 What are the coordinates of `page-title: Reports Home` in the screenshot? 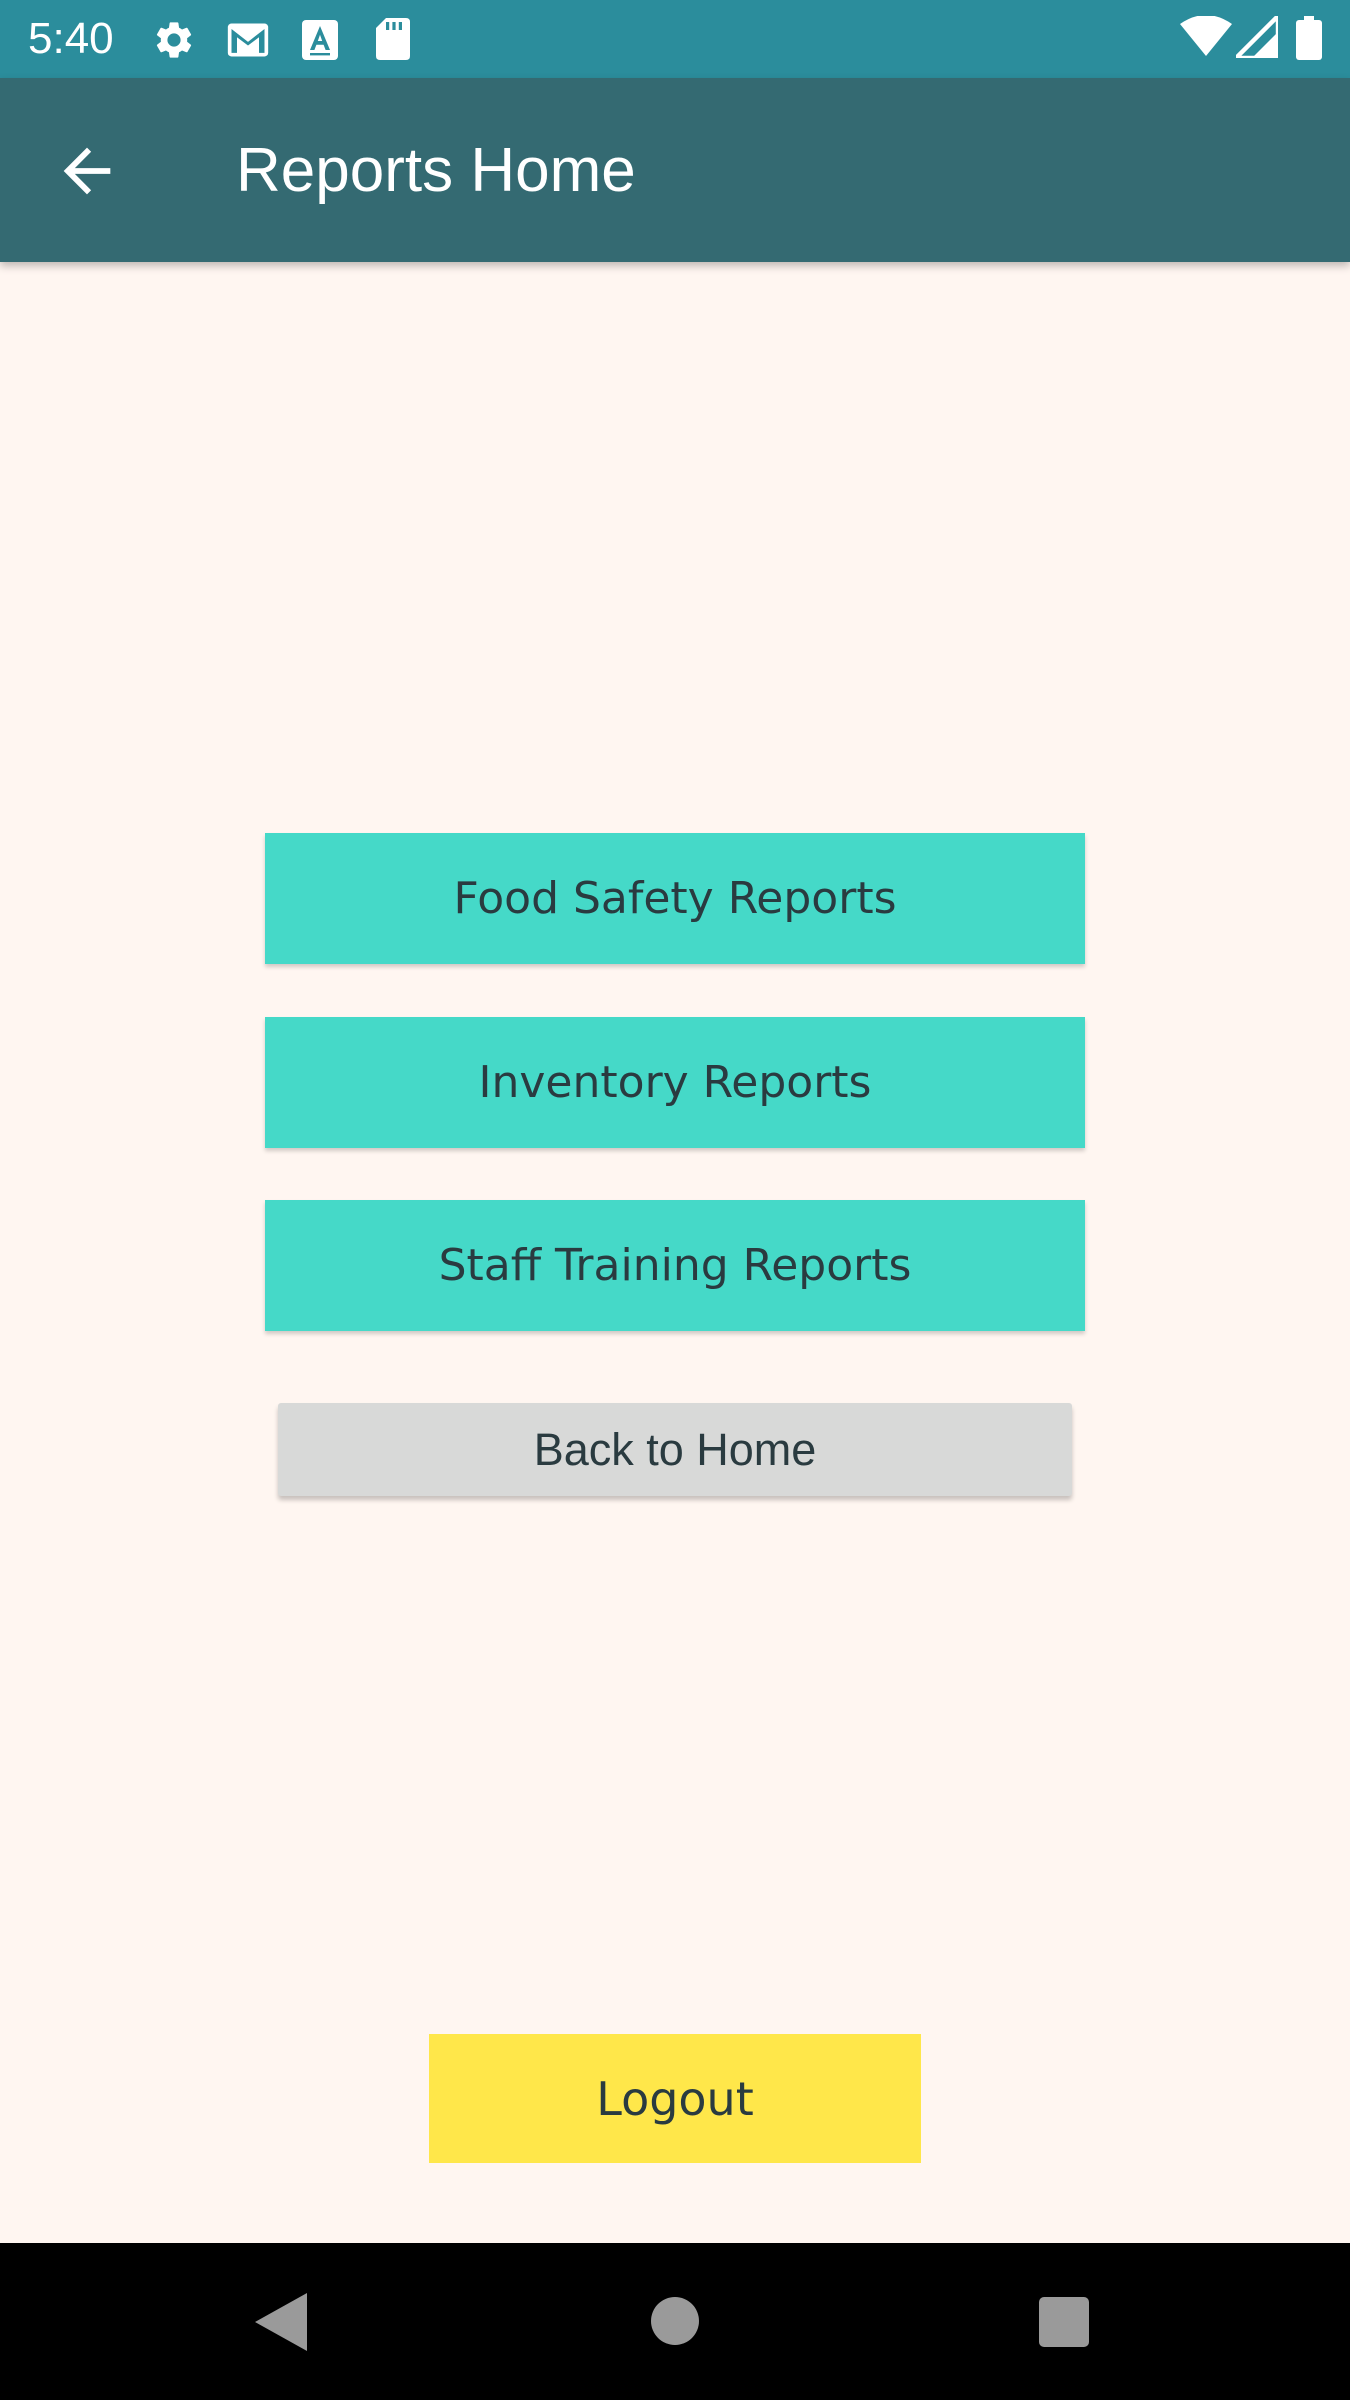 It's located at (436, 170).